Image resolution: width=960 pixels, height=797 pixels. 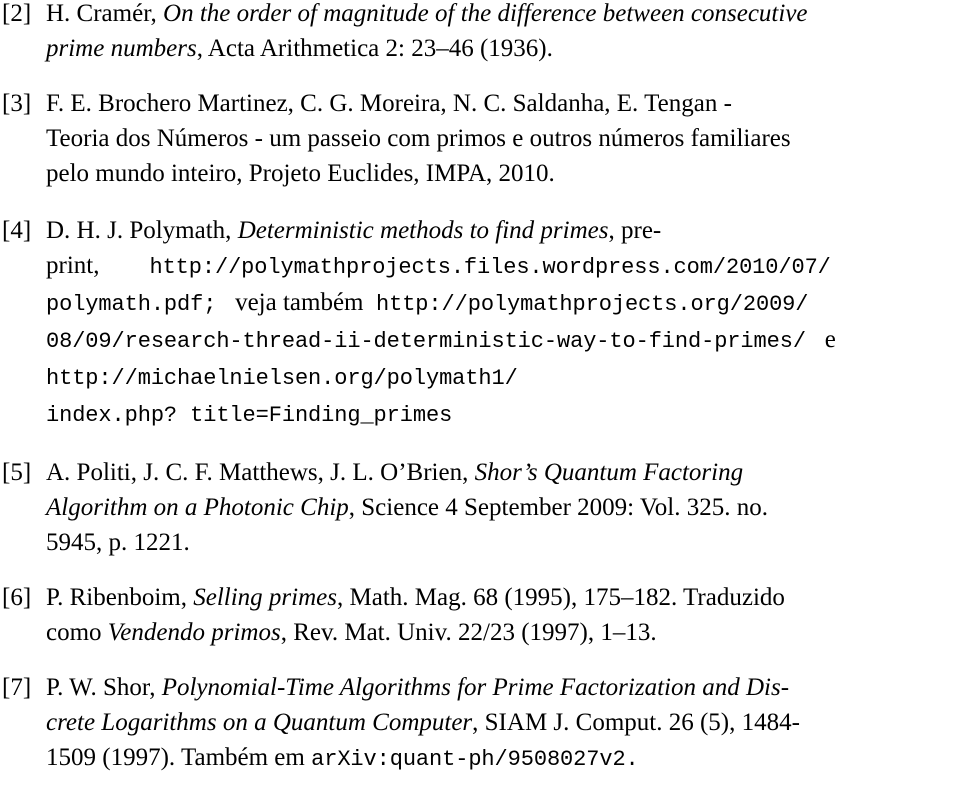 What do you see at coordinates (299, 302) in the screenshot?
I see `veja-tambem-text: veja também` at bounding box center [299, 302].